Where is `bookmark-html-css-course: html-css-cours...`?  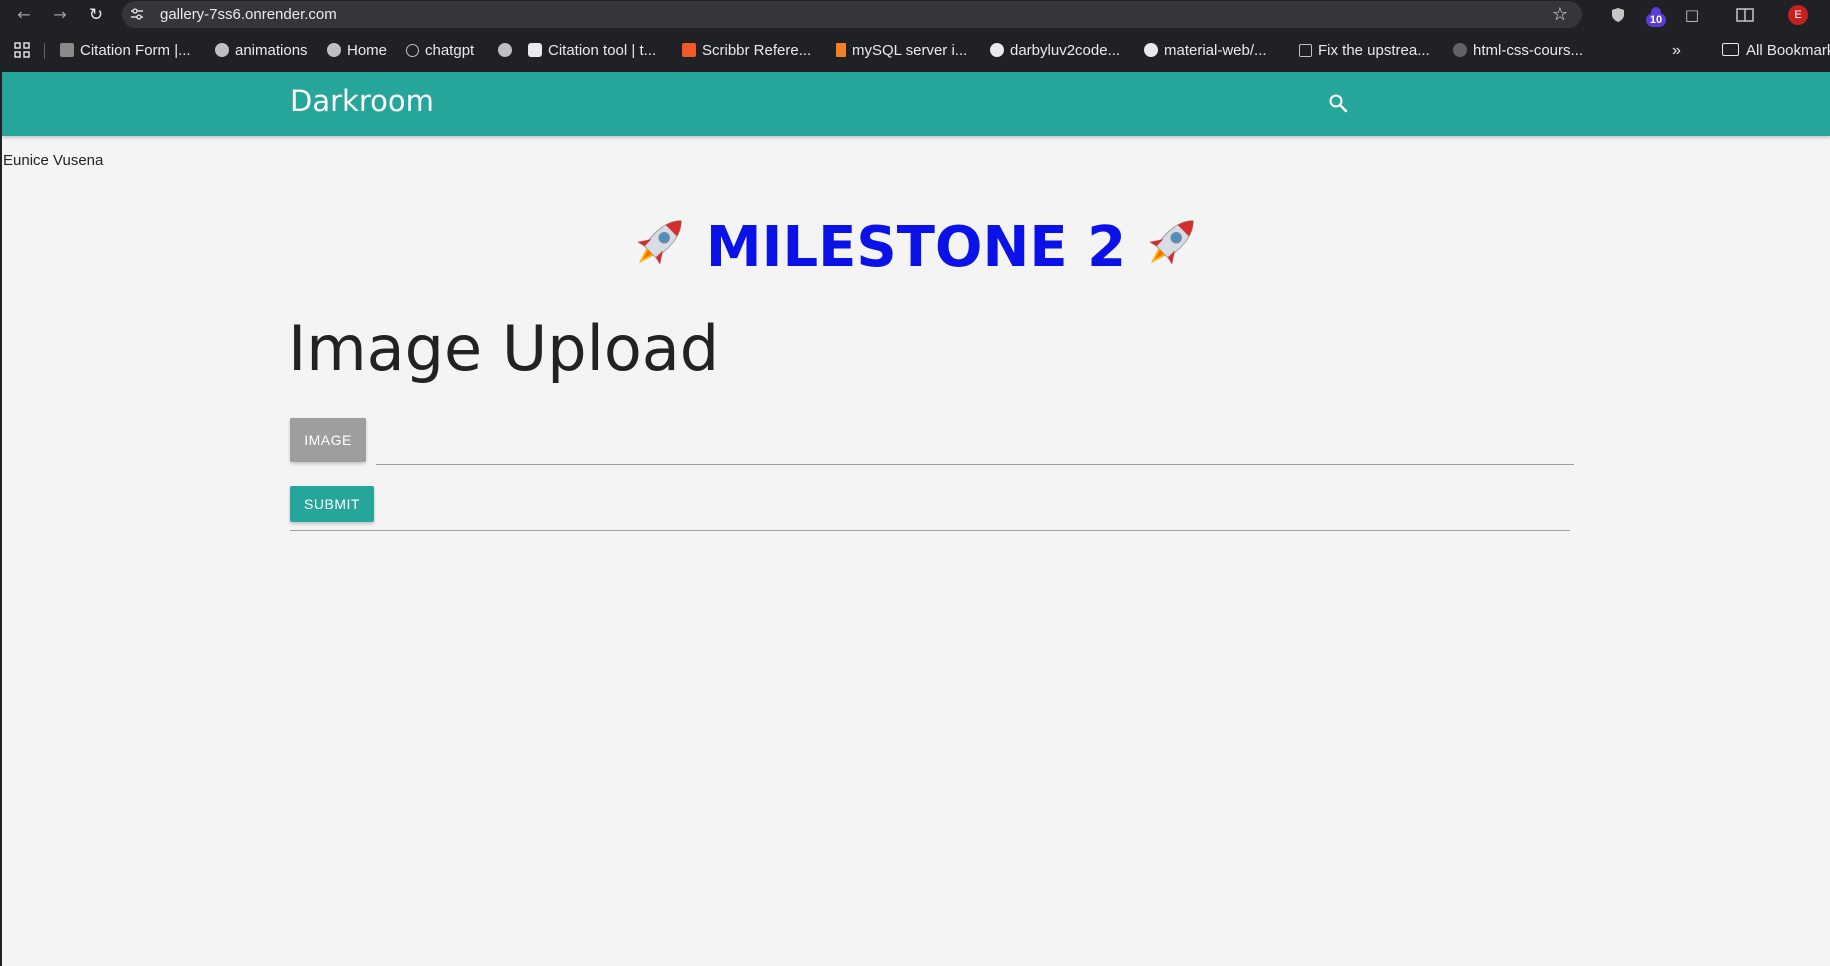 bookmark-html-css-course: html-css-cours... is located at coordinates (1518, 51).